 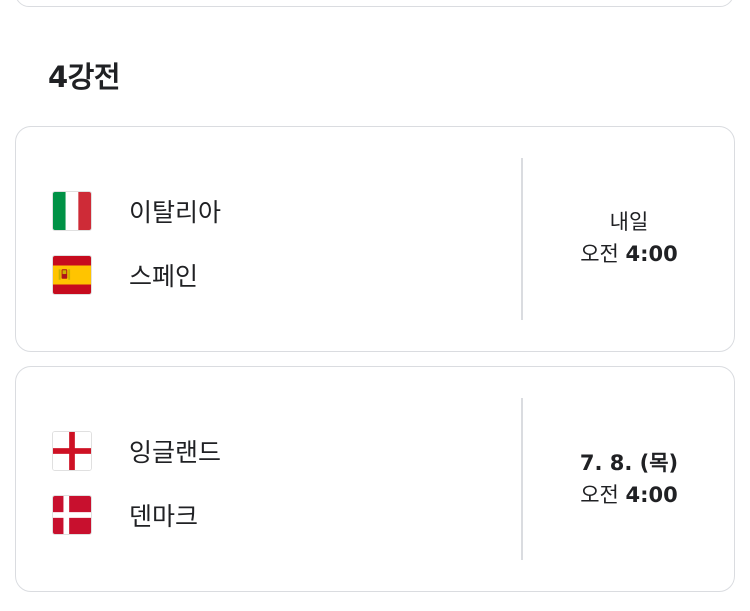 I want to click on team-row: 덴마크, so click(x=125, y=515).